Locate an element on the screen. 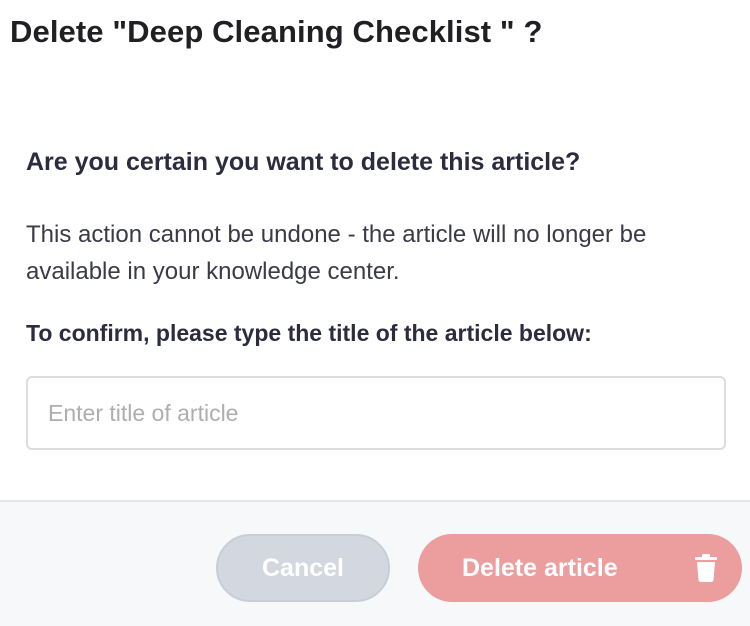 This screenshot has width=750, height=626. cancel-button-label: Cancel is located at coordinates (303, 567).